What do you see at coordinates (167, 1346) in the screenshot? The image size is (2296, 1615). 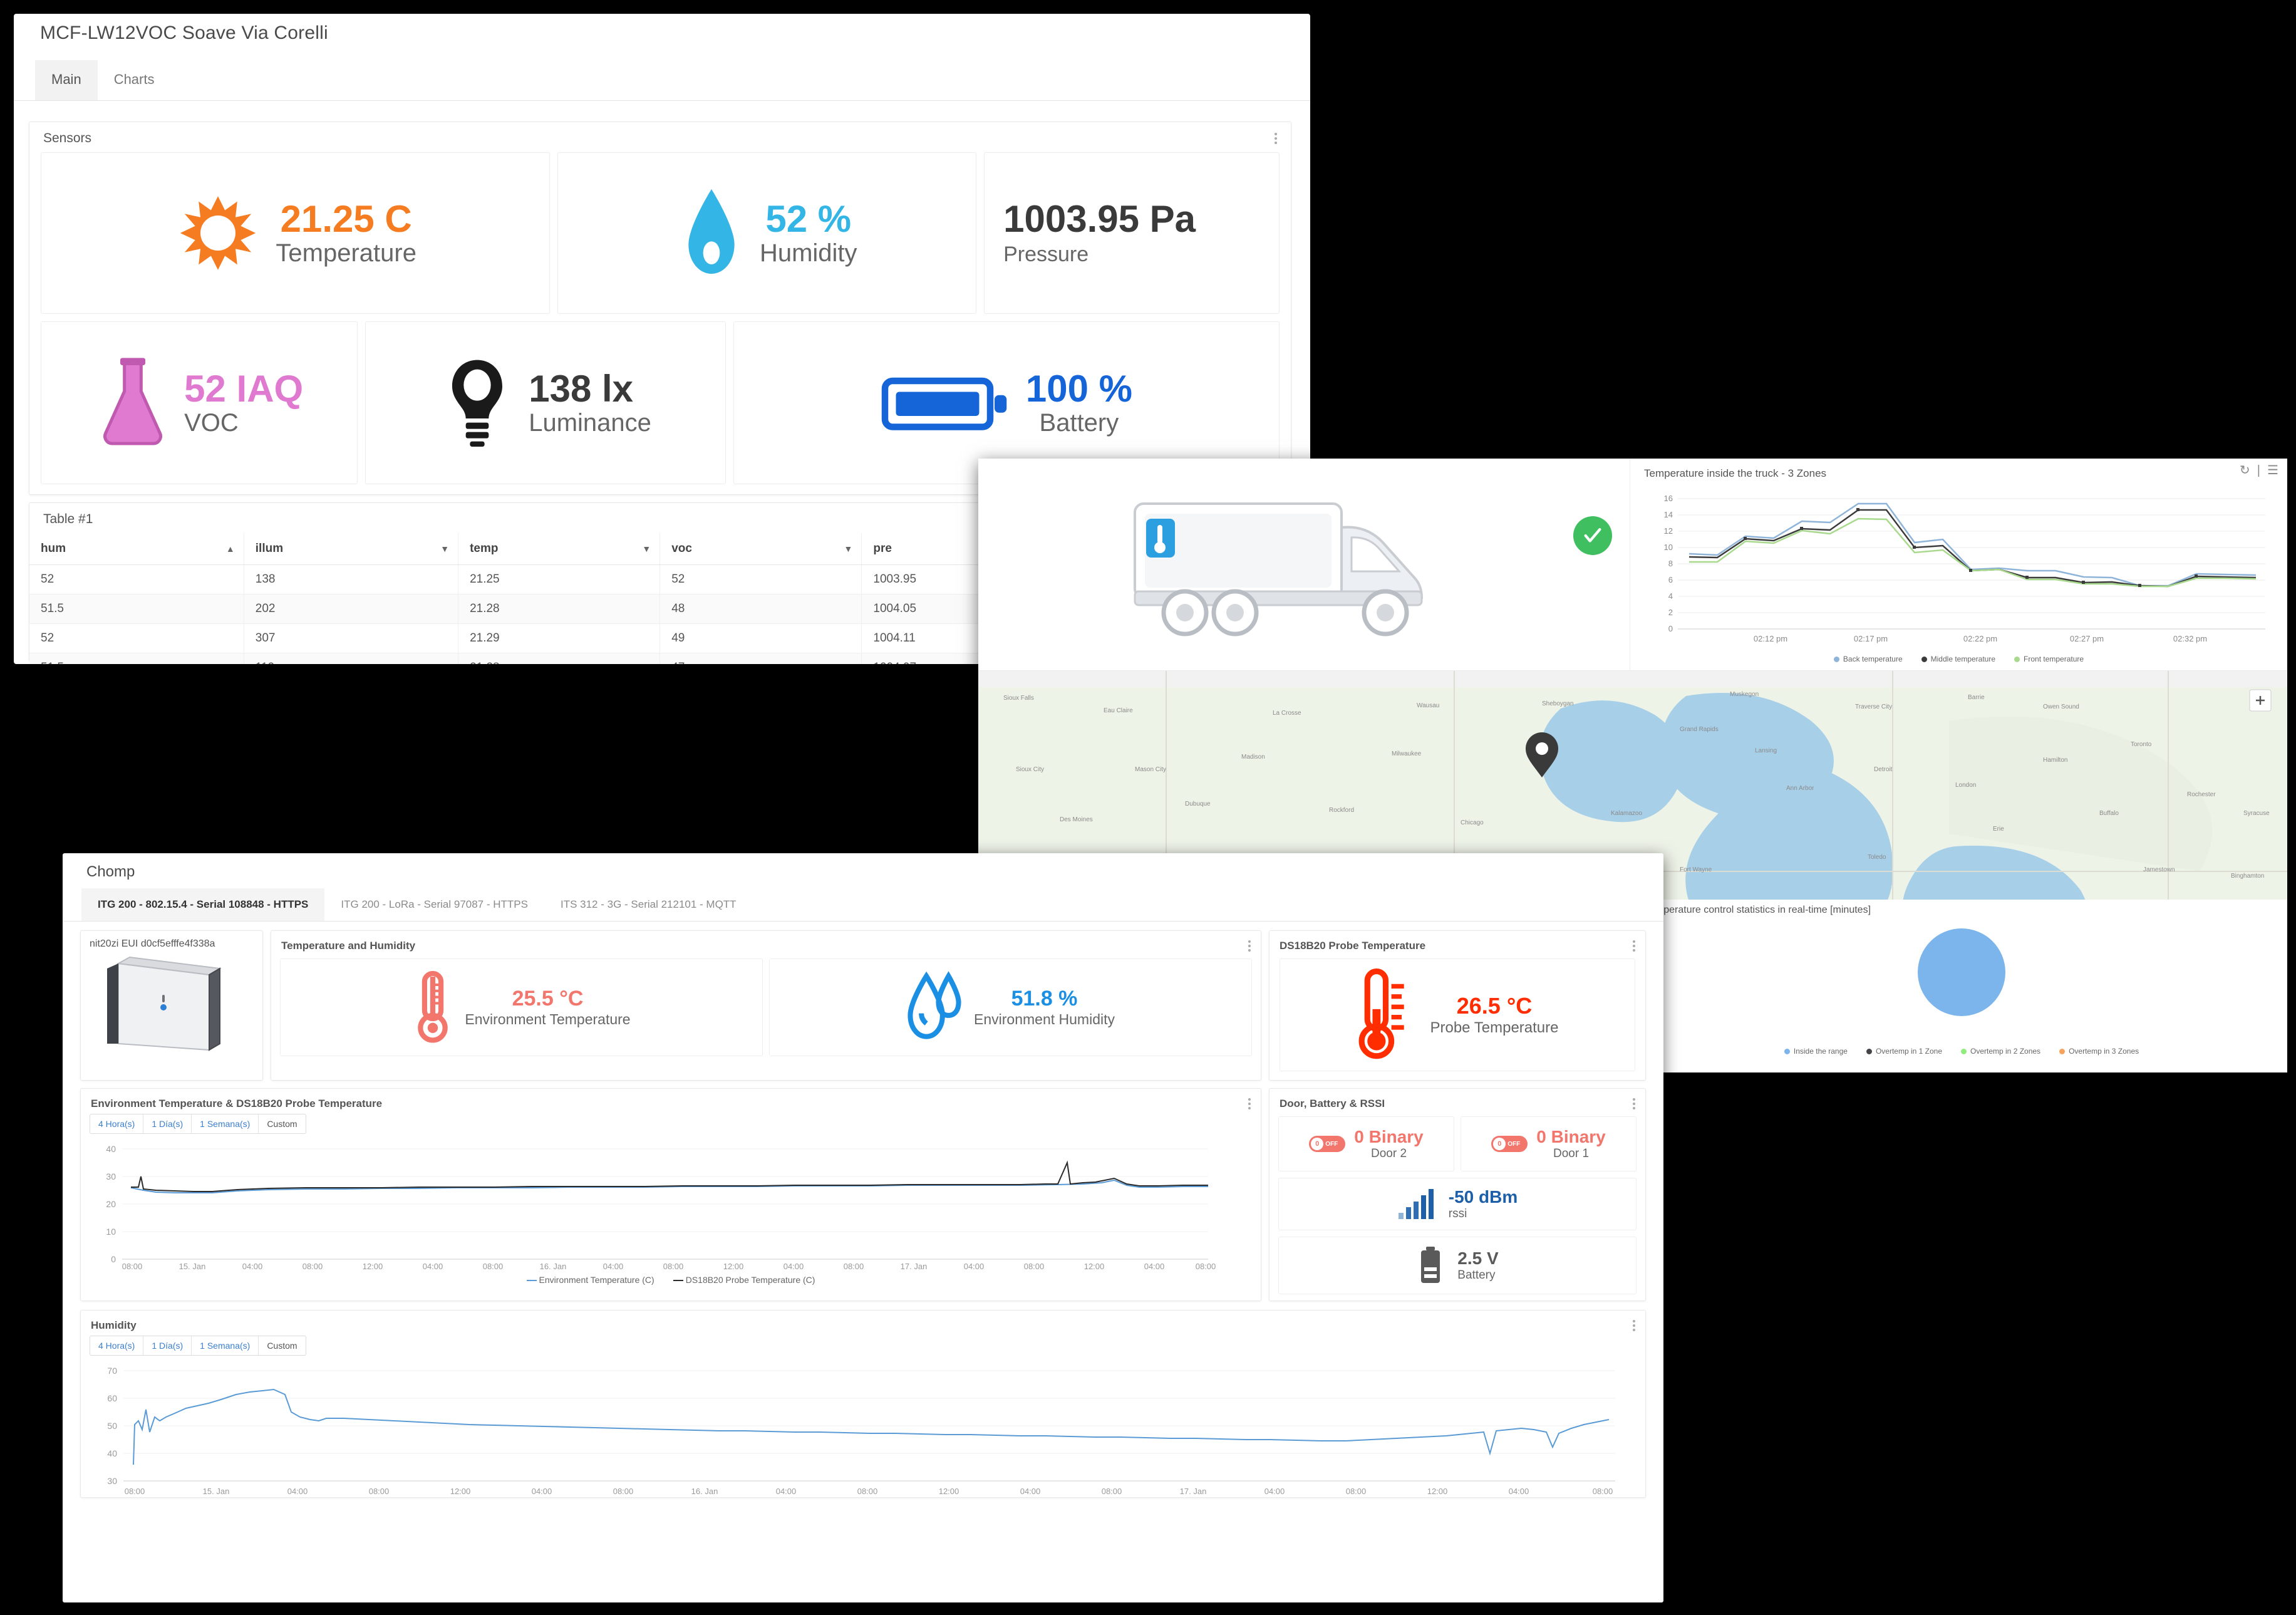 I see `hum-range-1-day: 1 Día(s)` at bounding box center [167, 1346].